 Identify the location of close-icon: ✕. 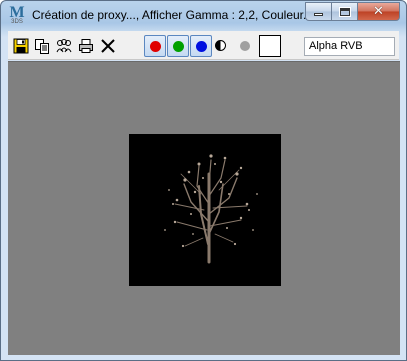
(378, 11).